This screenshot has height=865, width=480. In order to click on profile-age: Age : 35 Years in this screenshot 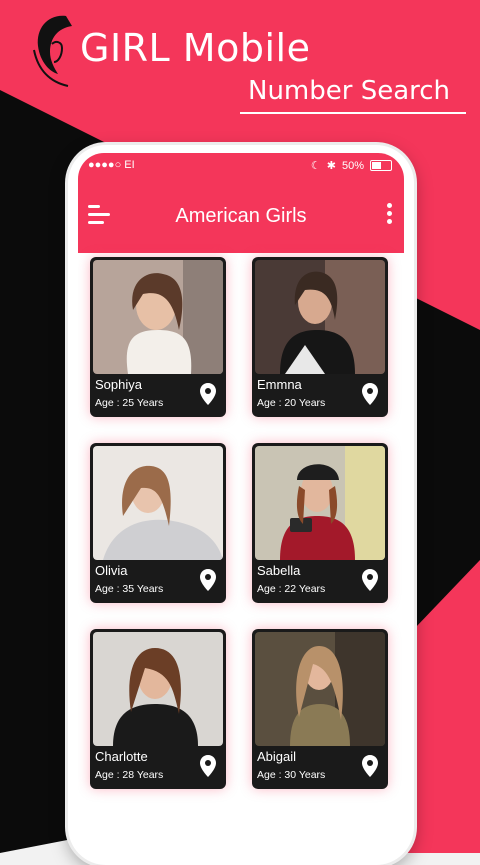, I will do `click(129, 589)`.